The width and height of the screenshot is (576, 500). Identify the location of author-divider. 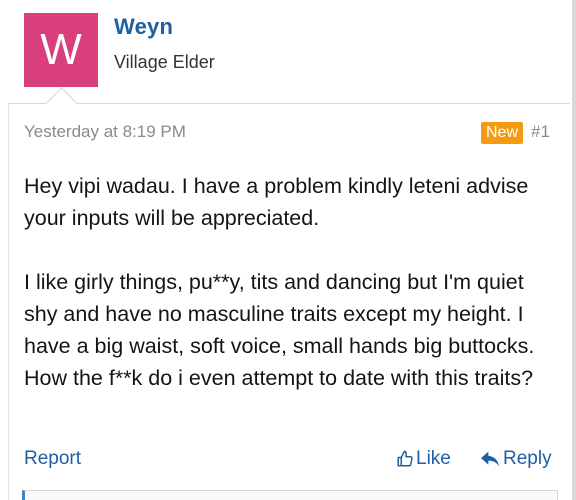
(289, 103).